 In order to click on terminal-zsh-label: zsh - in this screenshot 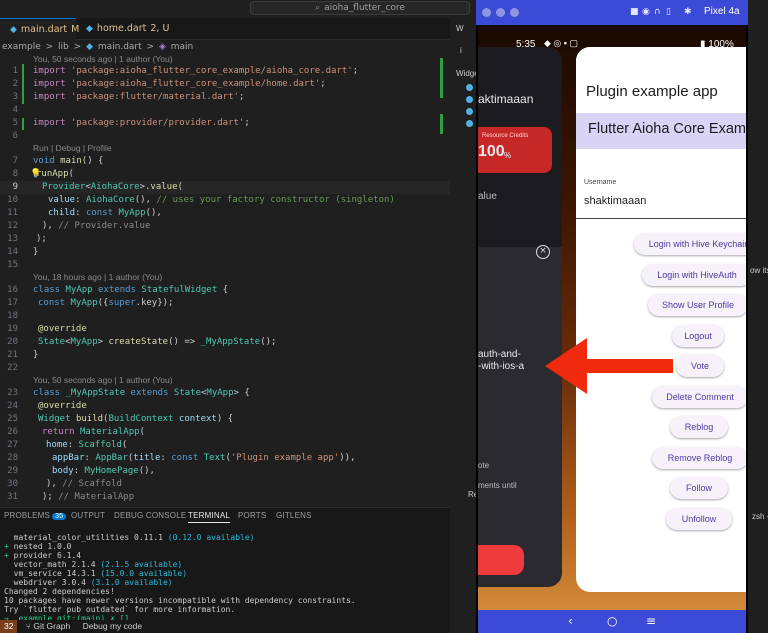, I will do `click(760, 516)`.